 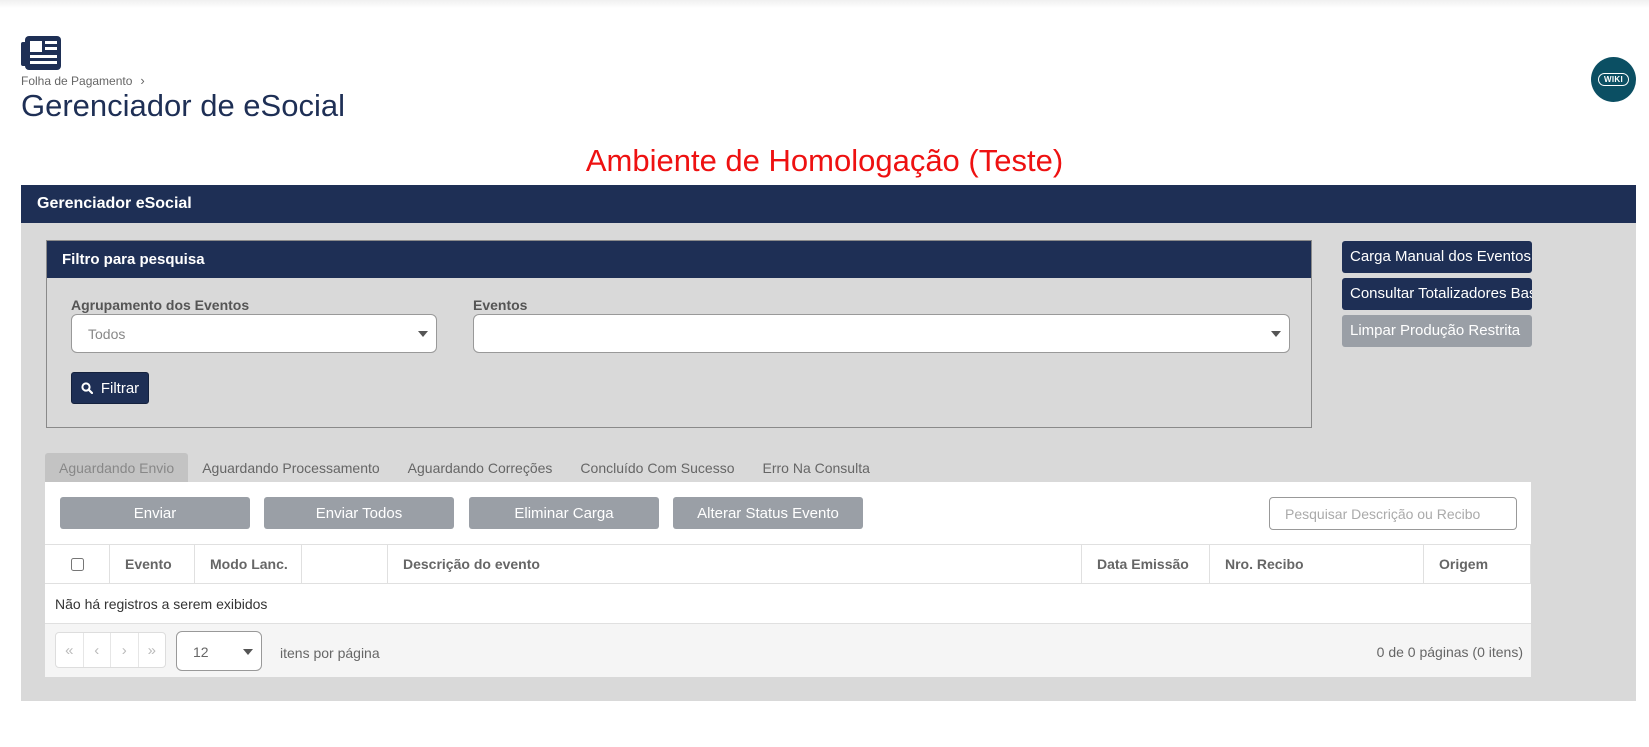 I want to click on empty-message: Não há registros a serem exibidos, so click(x=788, y=604).